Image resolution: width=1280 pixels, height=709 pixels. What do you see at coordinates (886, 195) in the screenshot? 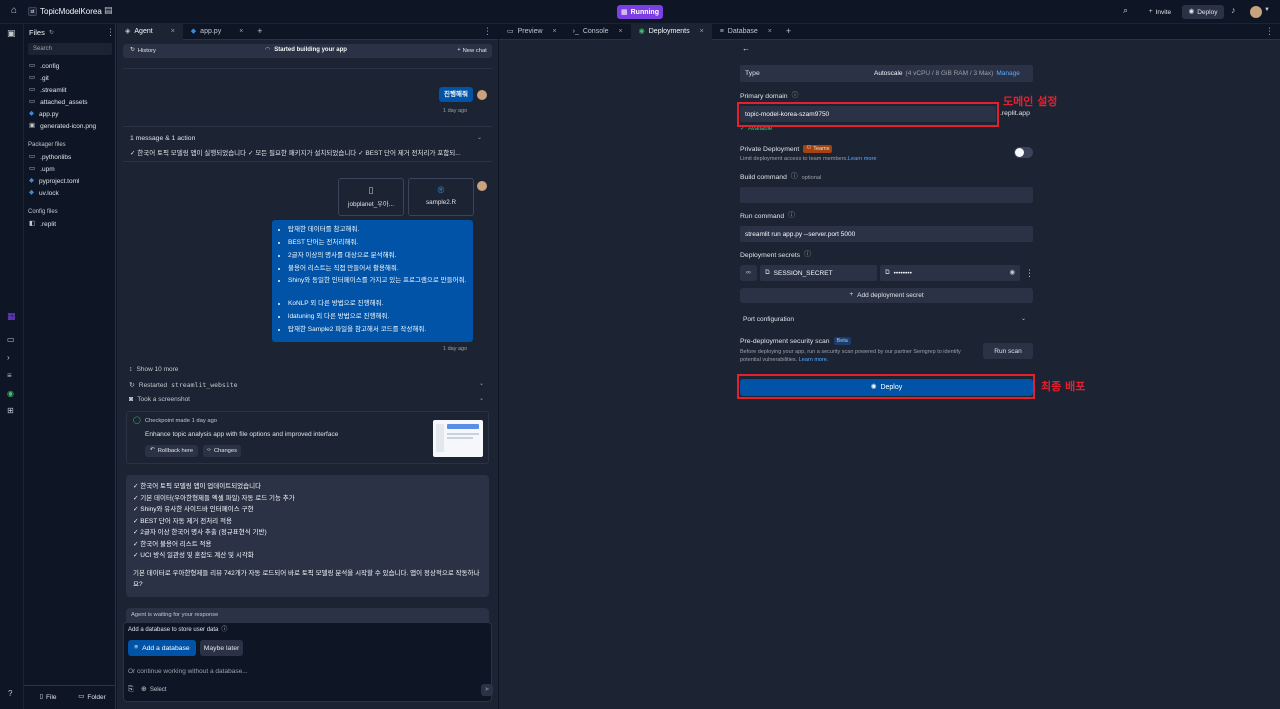
I see `build-command-input` at bounding box center [886, 195].